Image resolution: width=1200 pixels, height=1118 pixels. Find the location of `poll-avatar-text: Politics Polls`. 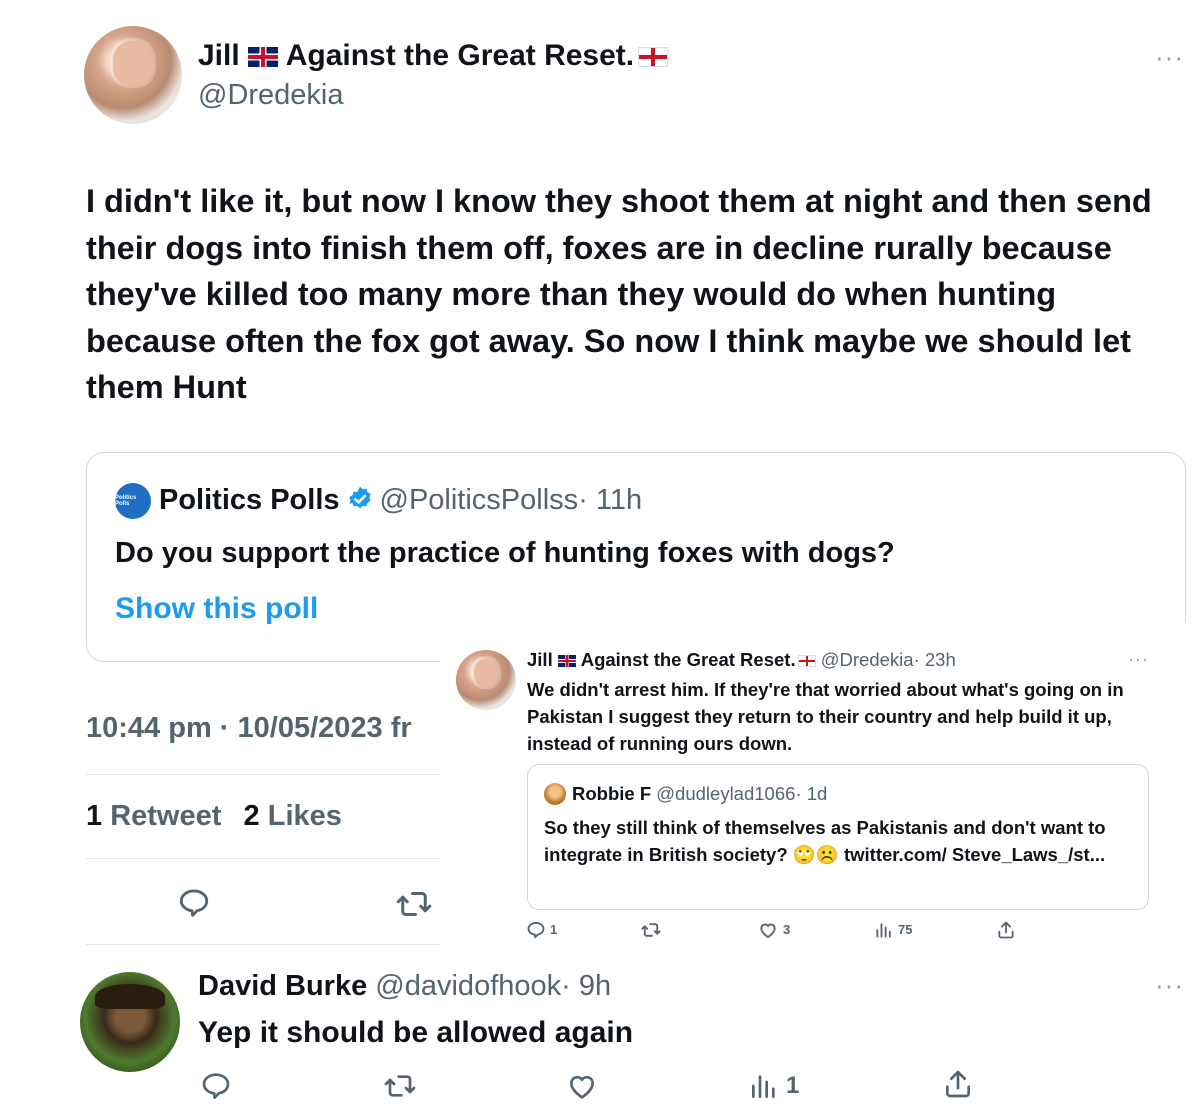

poll-avatar-text: Politics Polls is located at coordinates (126, 501).